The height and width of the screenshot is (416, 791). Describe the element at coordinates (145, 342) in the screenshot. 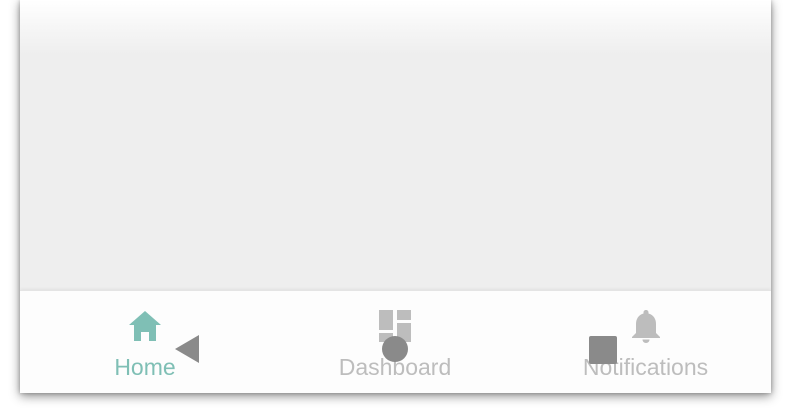

I see `nav-item-home: Home` at that location.